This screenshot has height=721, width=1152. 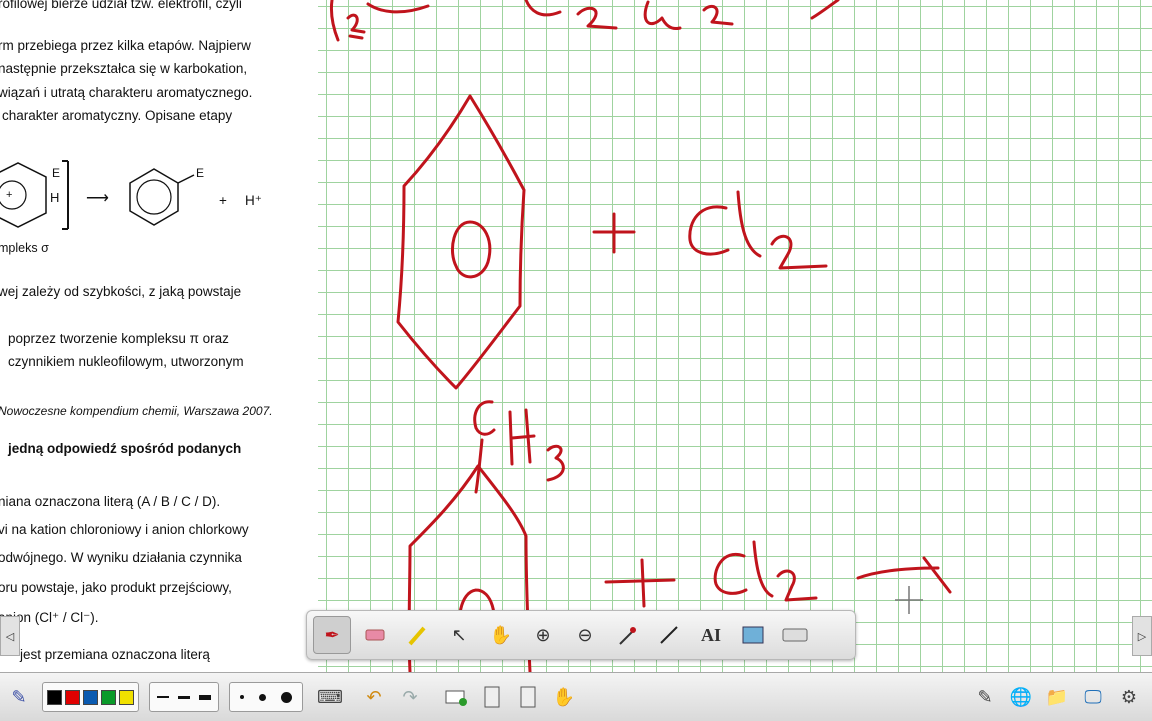 I want to click on gesture-button: ✋, so click(x=564, y=697).